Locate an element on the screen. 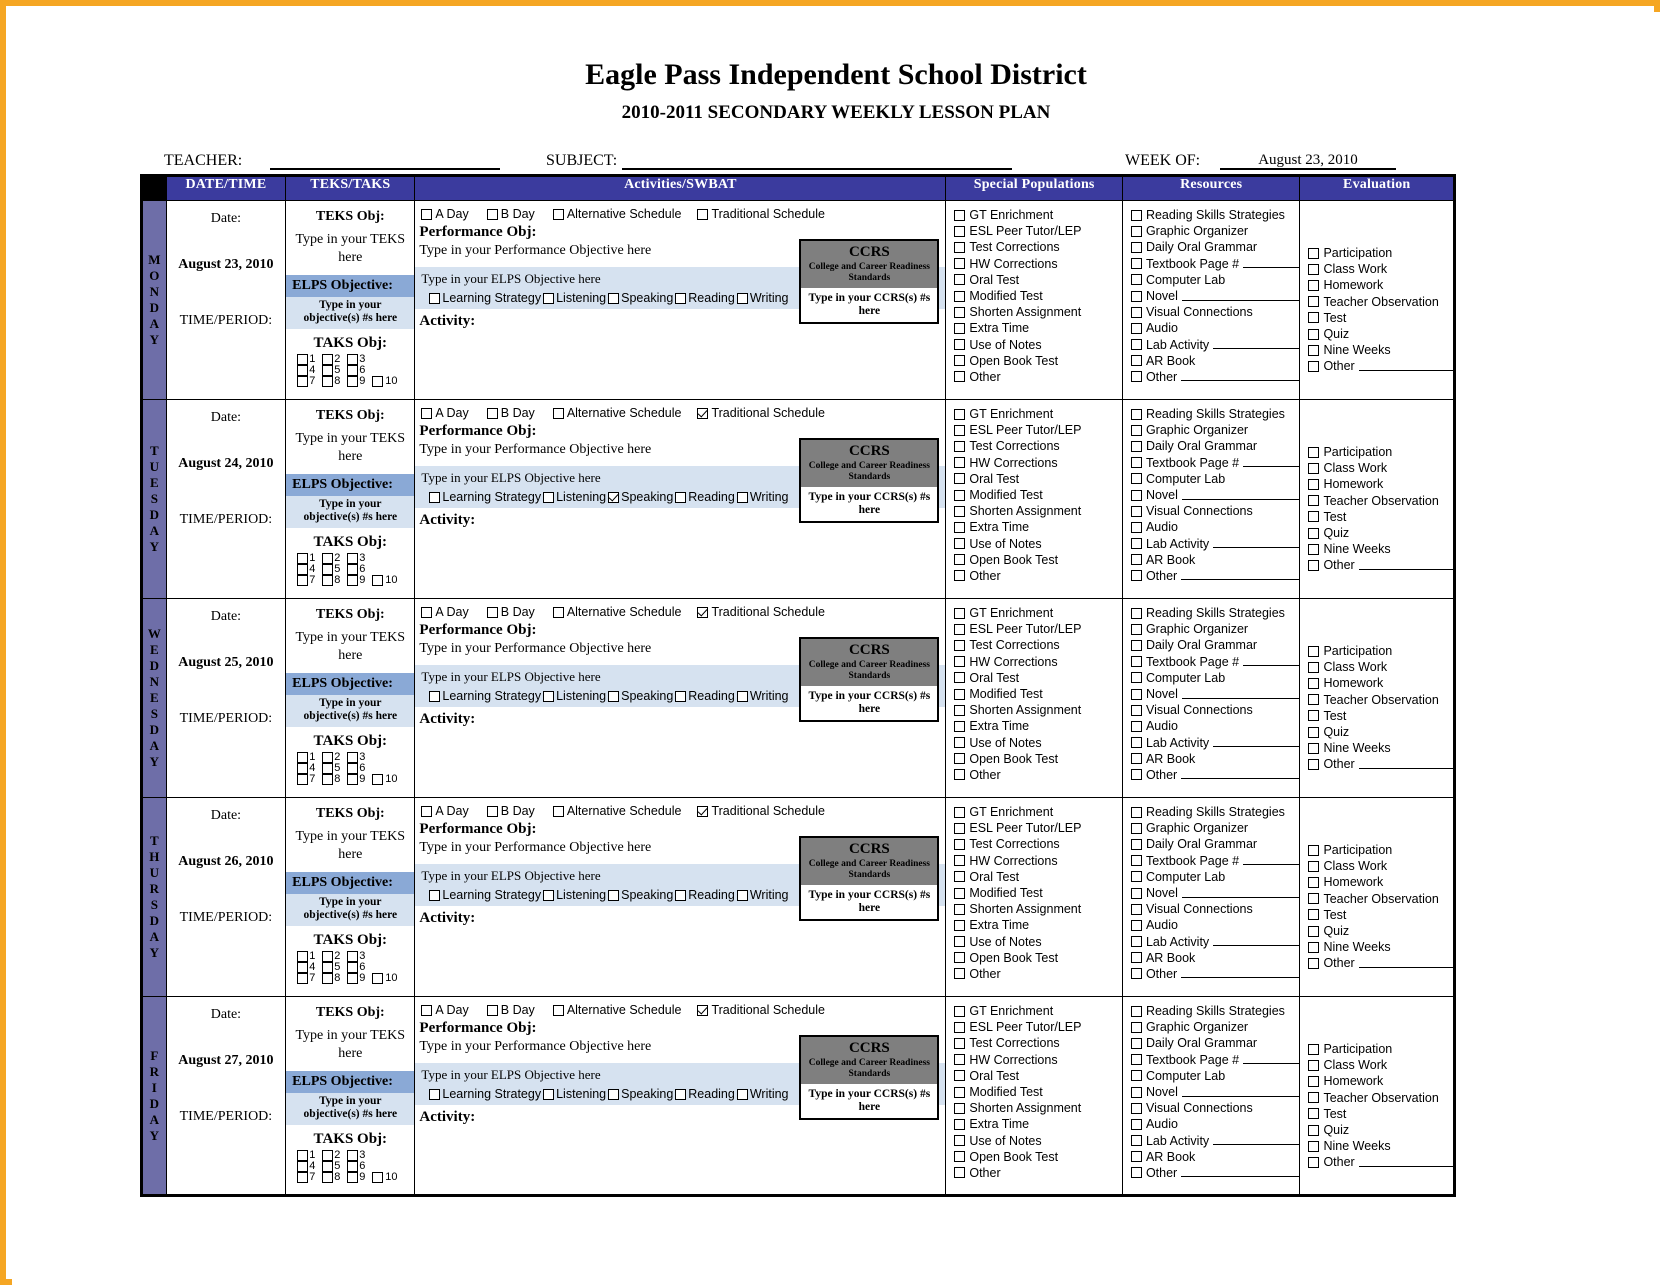 The height and width of the screenshot is (1285, 1660). date-value: August 24, 2010 is located at coordinates (226, 464).